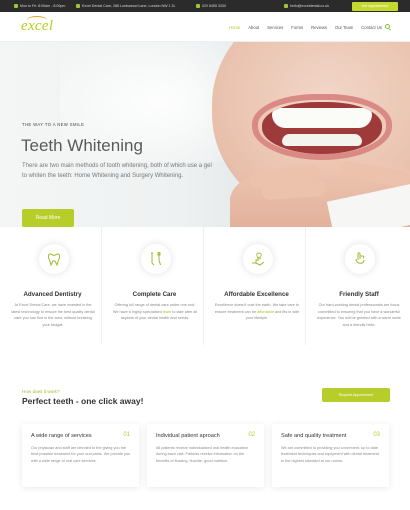  I want to click on opening-hours: Mon to Fri: 8:00am - 8:00pm, so click(39, 6).